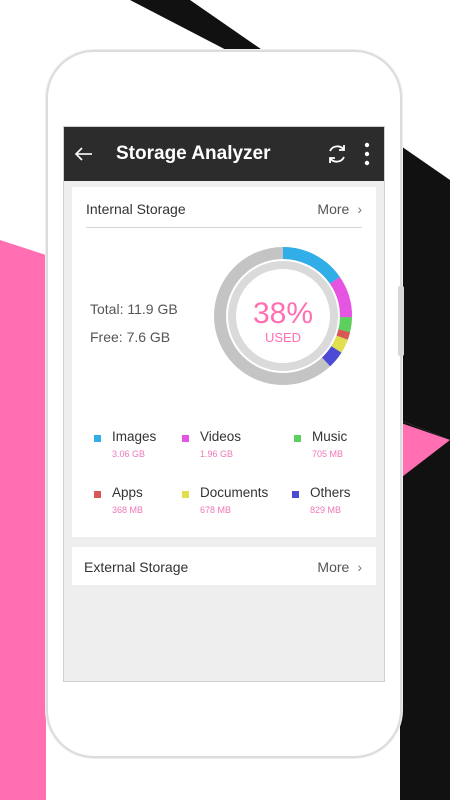 This screenshot has width=450, height=800. Describe the element at coordinates (129, 454) in the screenshot. I see `legend-size: 3.06 GB` at that location.